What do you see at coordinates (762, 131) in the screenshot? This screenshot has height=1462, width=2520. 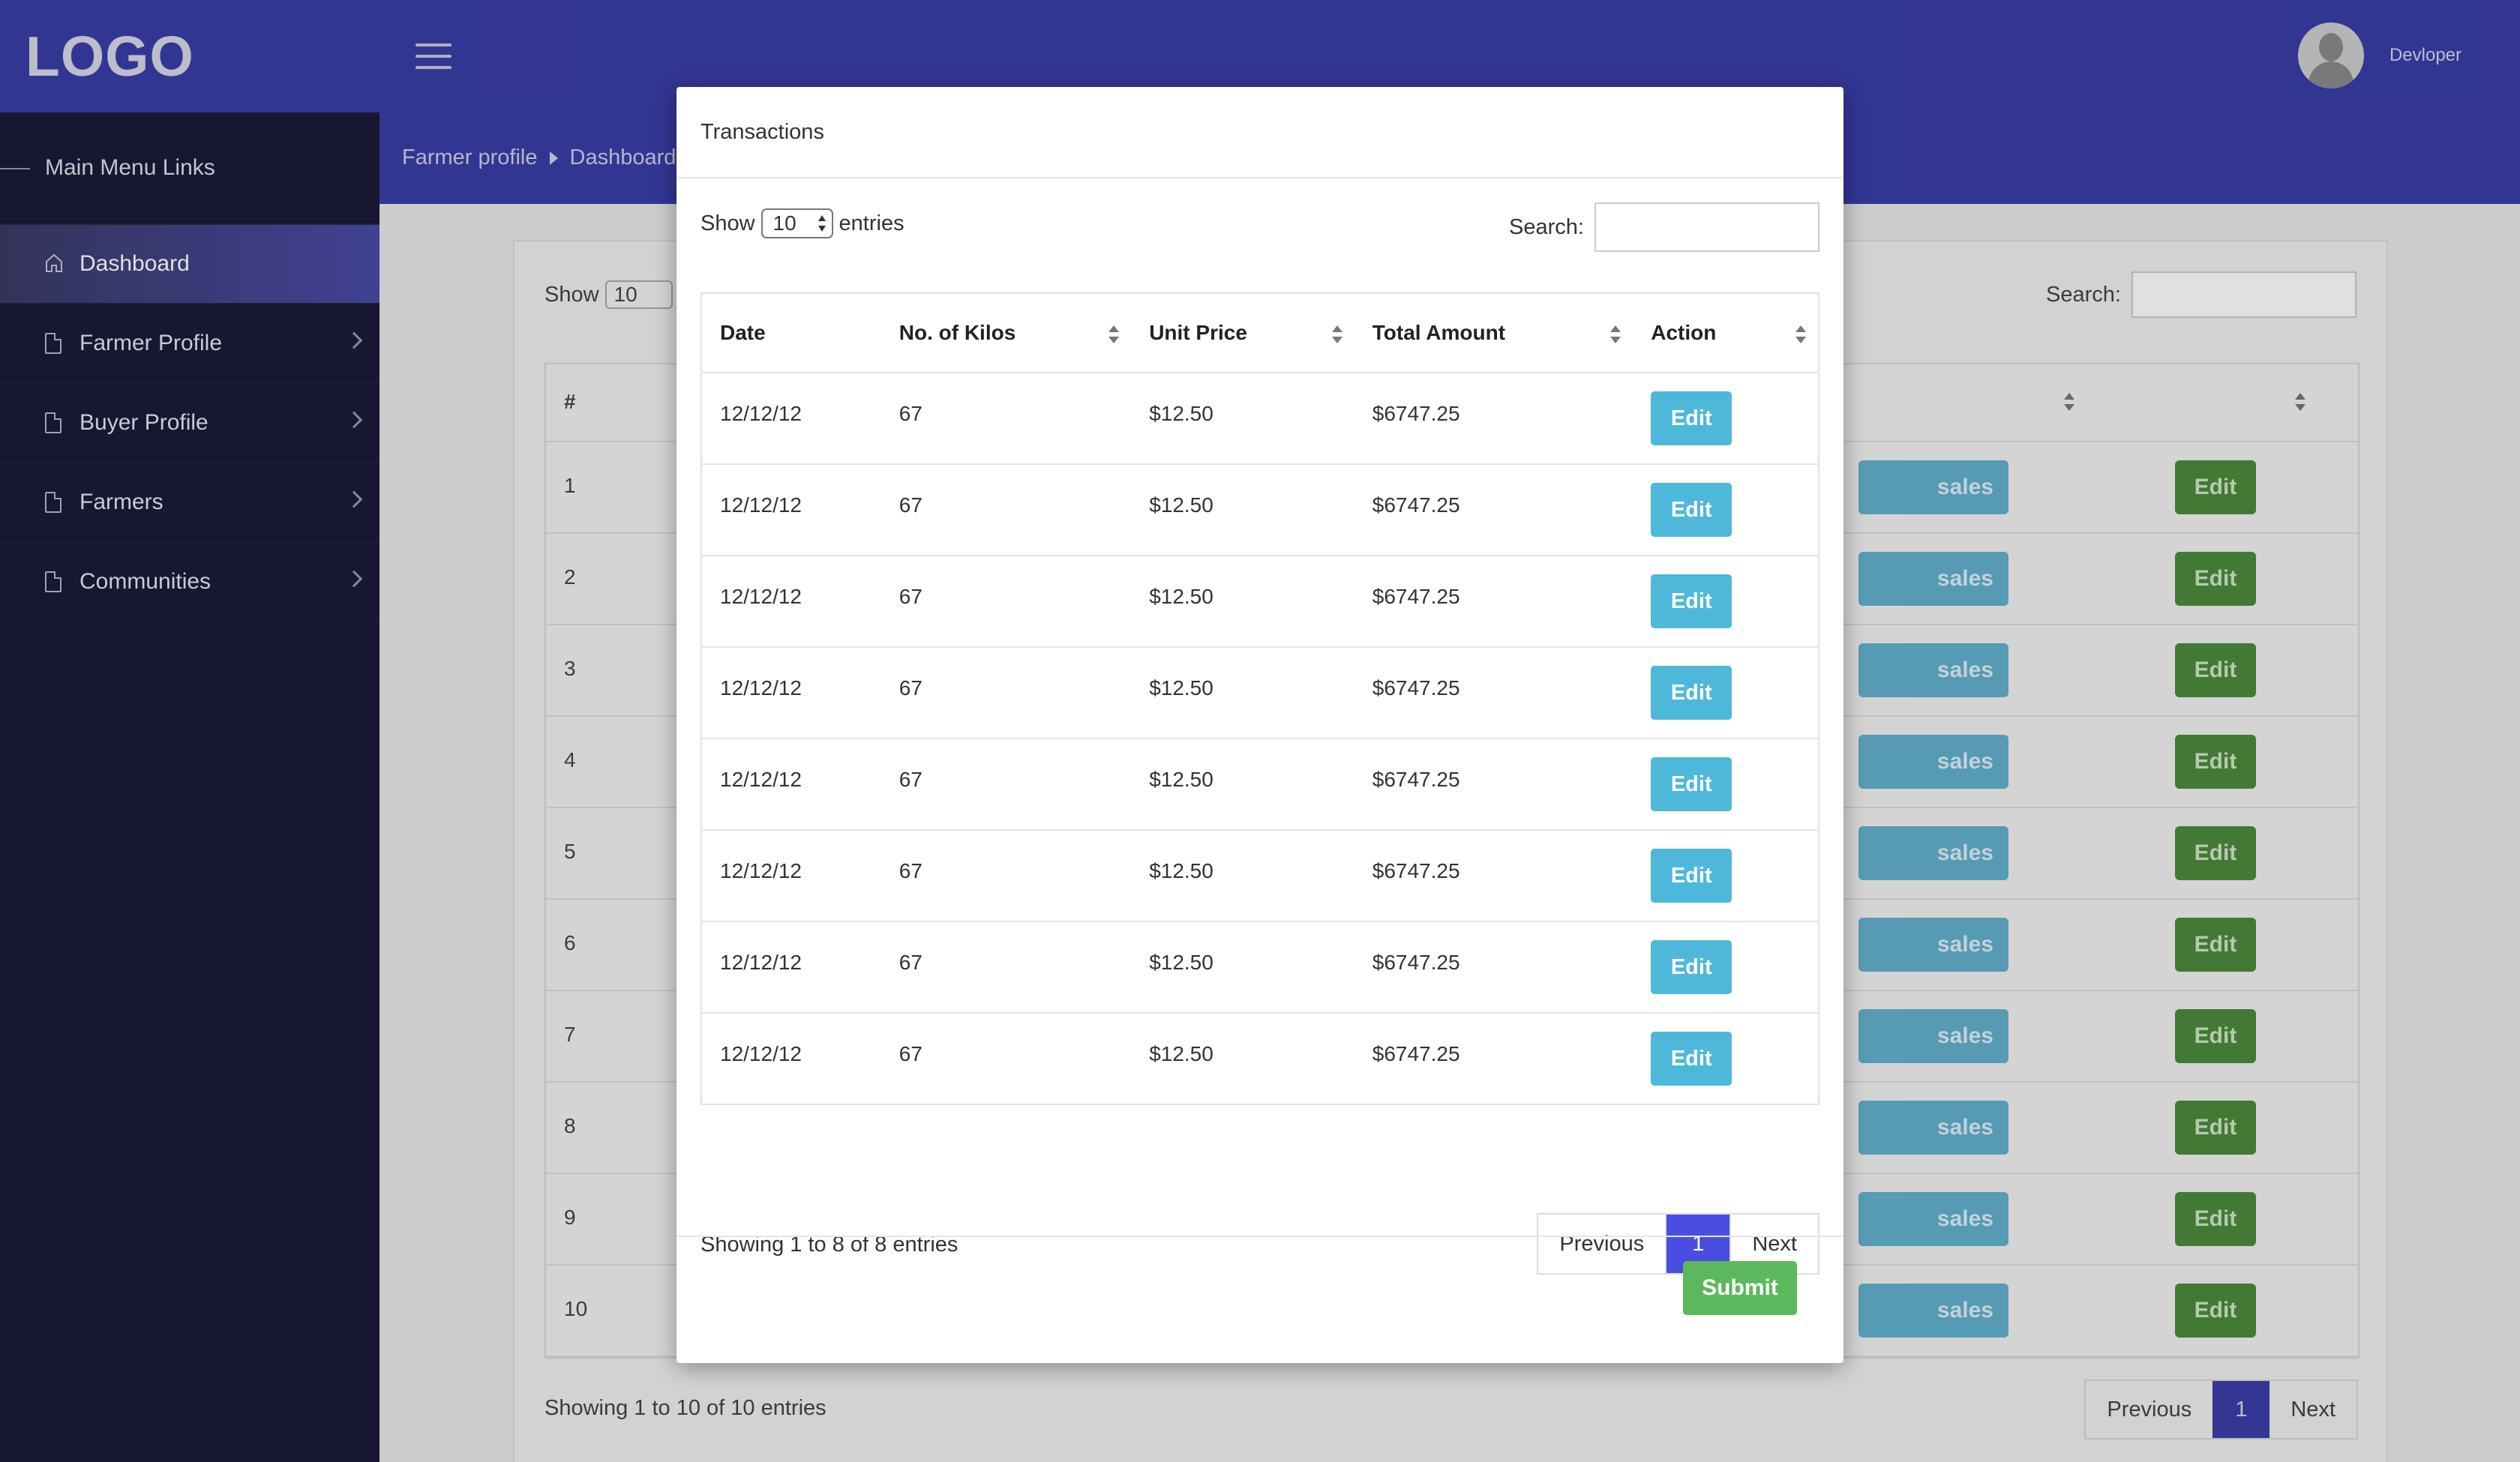 I see `modal-title: Transactions` at bounding box center [762, 131].